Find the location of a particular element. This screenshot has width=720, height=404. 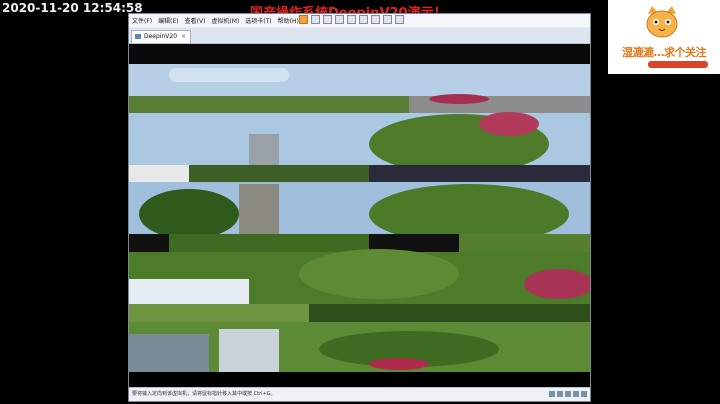

tab-deepinv20: DeepinV20 × is located at coordinates (161, 36).